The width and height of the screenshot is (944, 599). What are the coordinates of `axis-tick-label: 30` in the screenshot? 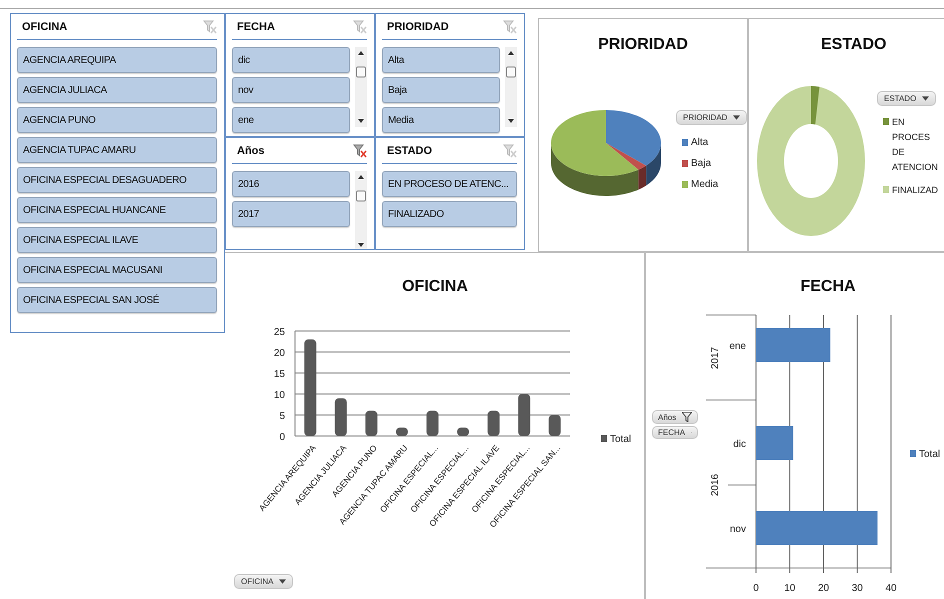 It's located at (857, 588).